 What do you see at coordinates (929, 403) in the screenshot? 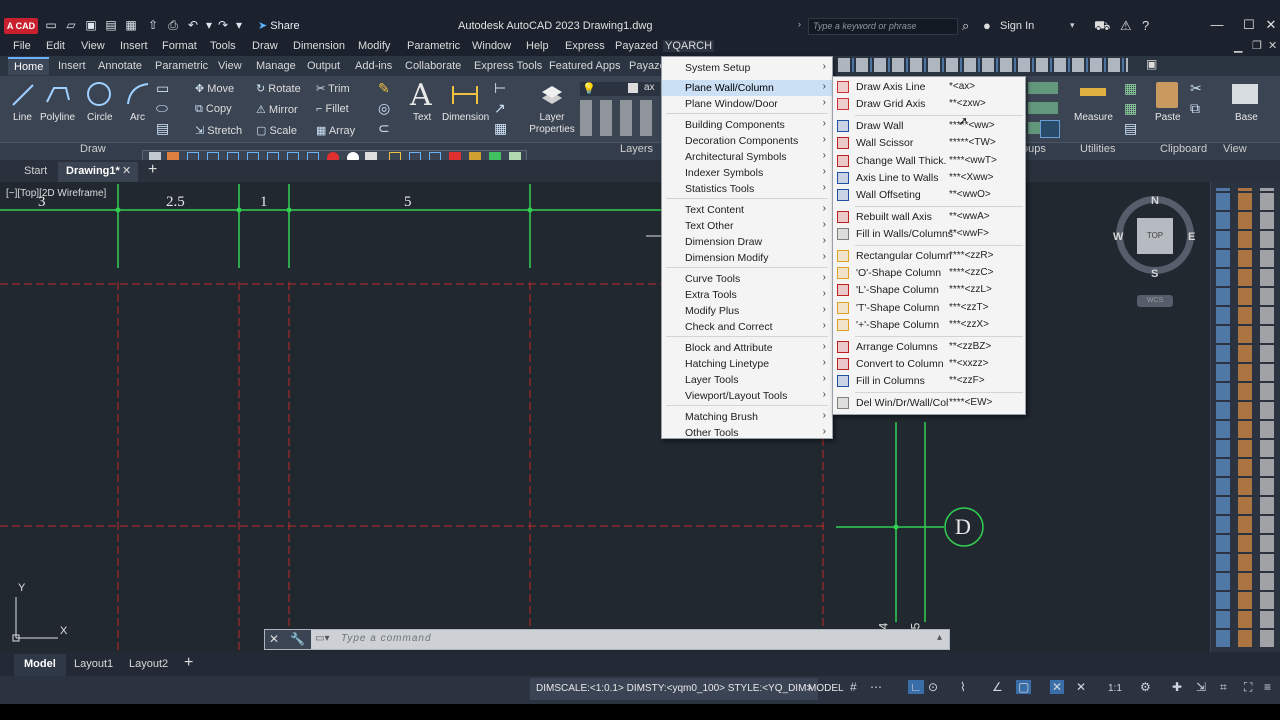
I see `submenu-item: Del Win/Dr/Wall/Col ****<EW>` at bounding box center [929, 403].